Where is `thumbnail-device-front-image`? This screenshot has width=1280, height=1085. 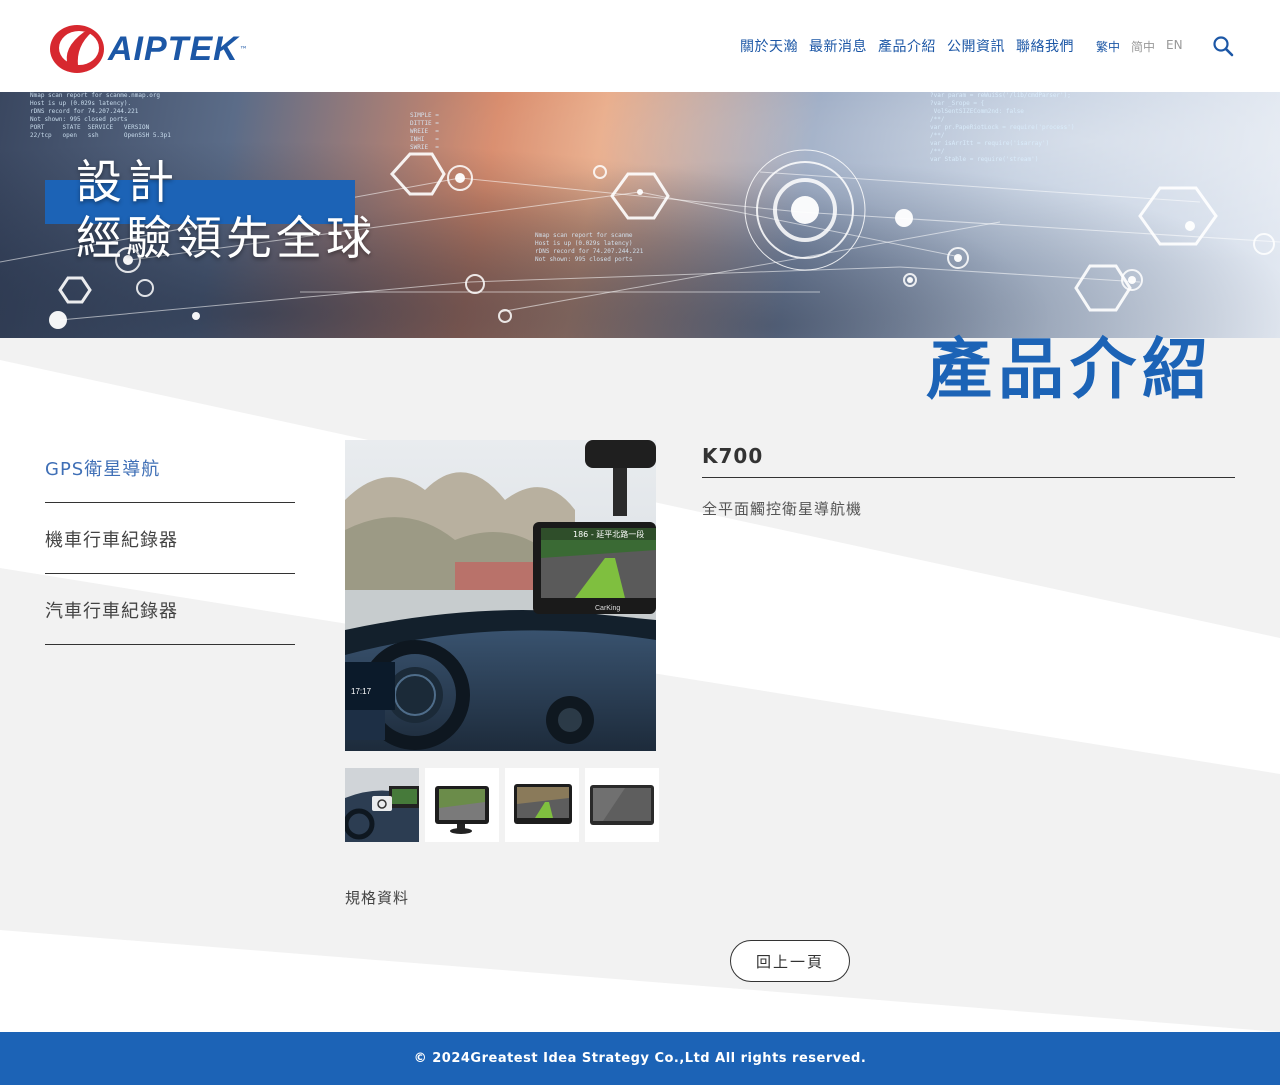 thumbnail-device-front-image is located at coordinates (542, 805).